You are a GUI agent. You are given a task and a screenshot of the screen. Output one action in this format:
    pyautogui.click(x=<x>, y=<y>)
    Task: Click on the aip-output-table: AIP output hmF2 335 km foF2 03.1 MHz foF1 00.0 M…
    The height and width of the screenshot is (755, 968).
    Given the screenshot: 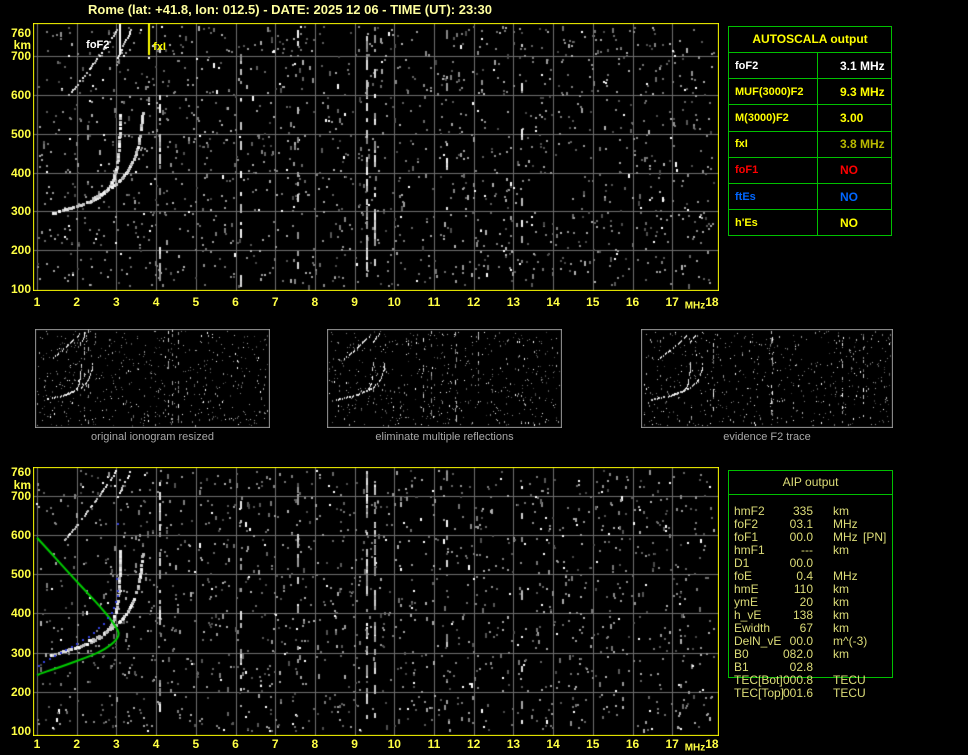 What is the action you would take?
    pyautogui.click(x=810, y=585)
    